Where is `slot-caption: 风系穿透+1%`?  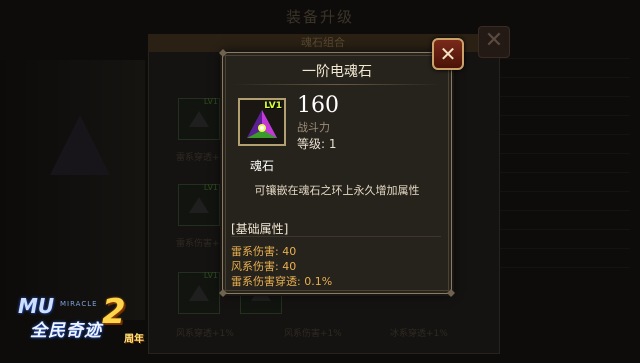 slot-caption: 风系穿透+1% is located at coordinates (205, 334).